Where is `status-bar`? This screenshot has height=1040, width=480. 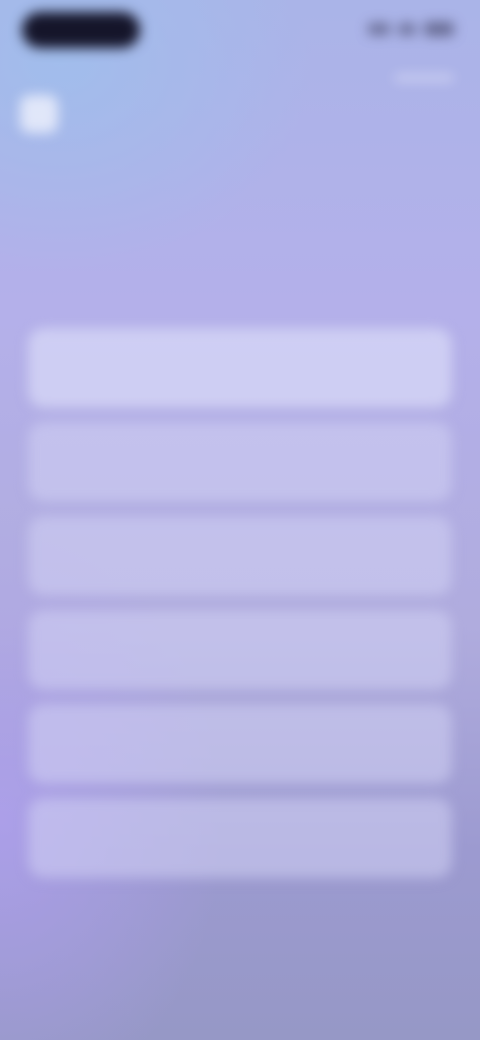
status-bar is located at coordinates (240, 32).